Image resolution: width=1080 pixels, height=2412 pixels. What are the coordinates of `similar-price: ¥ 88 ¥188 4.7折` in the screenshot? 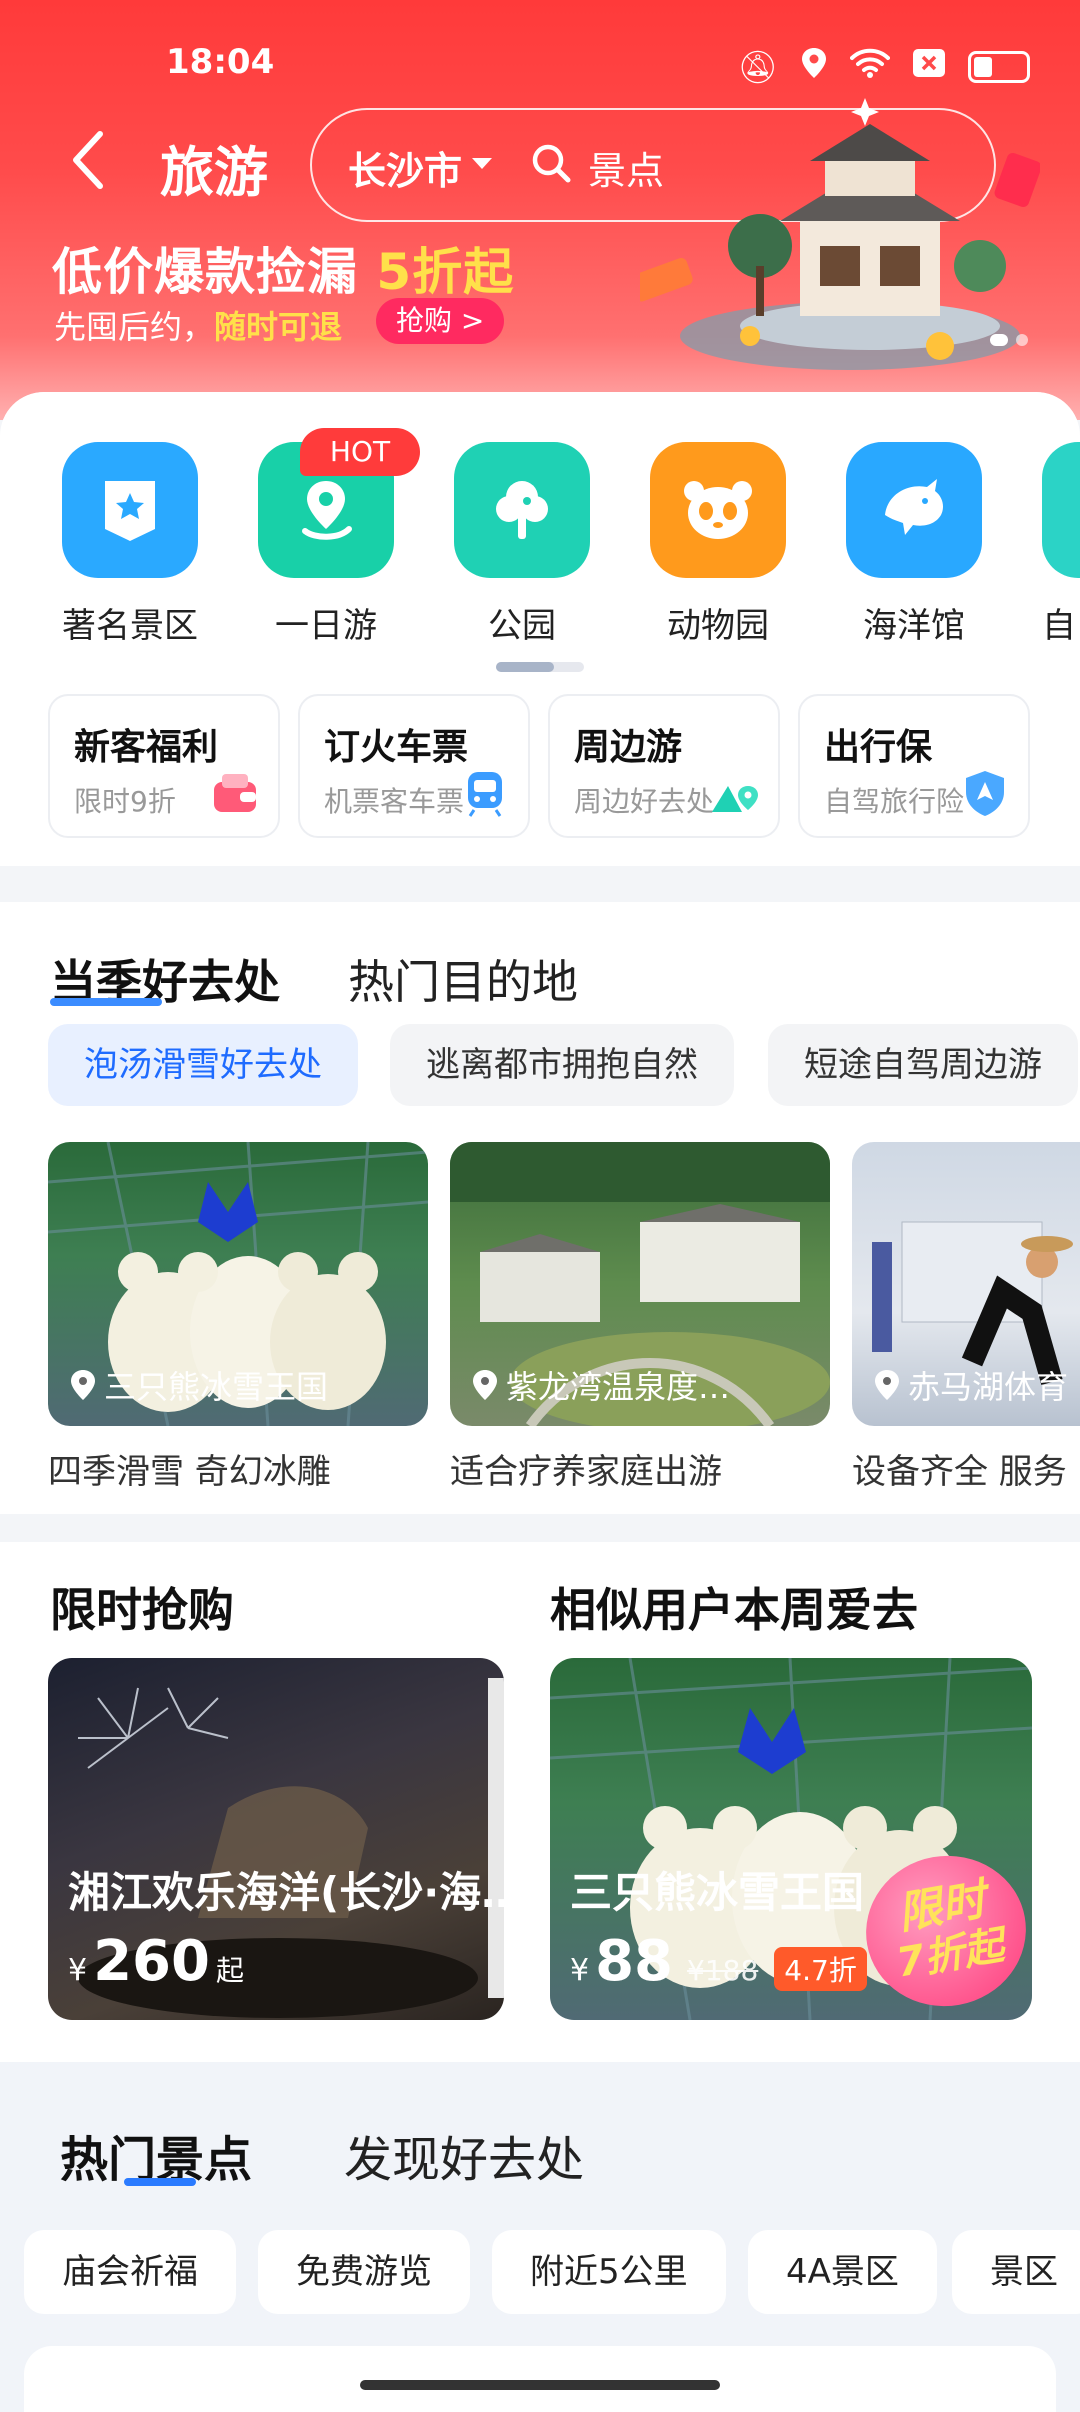 It's located at (718, 1961).